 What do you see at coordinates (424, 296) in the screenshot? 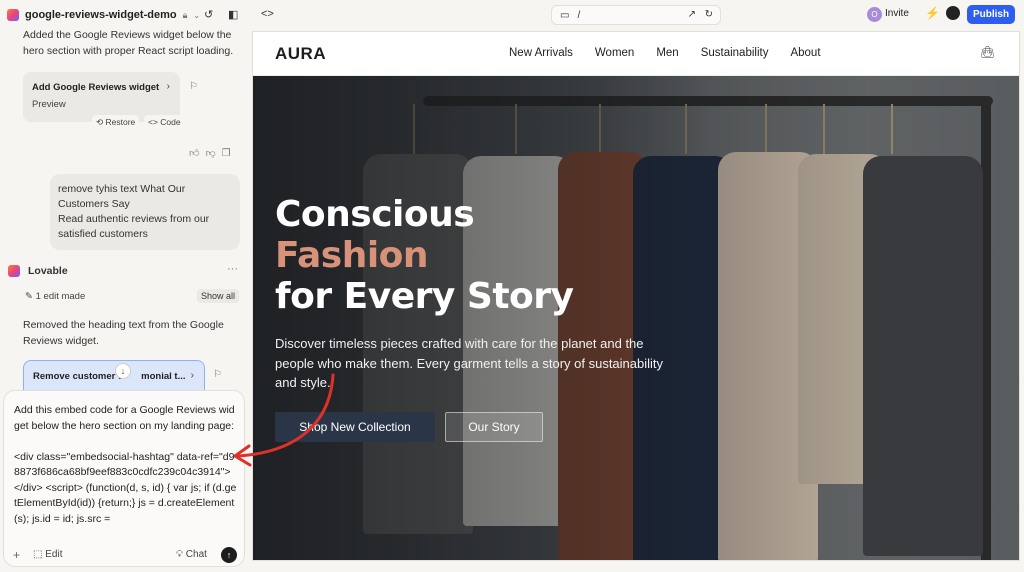
I see `hero-headline-line-3: for Every Story` at bounding box center [424, 296].